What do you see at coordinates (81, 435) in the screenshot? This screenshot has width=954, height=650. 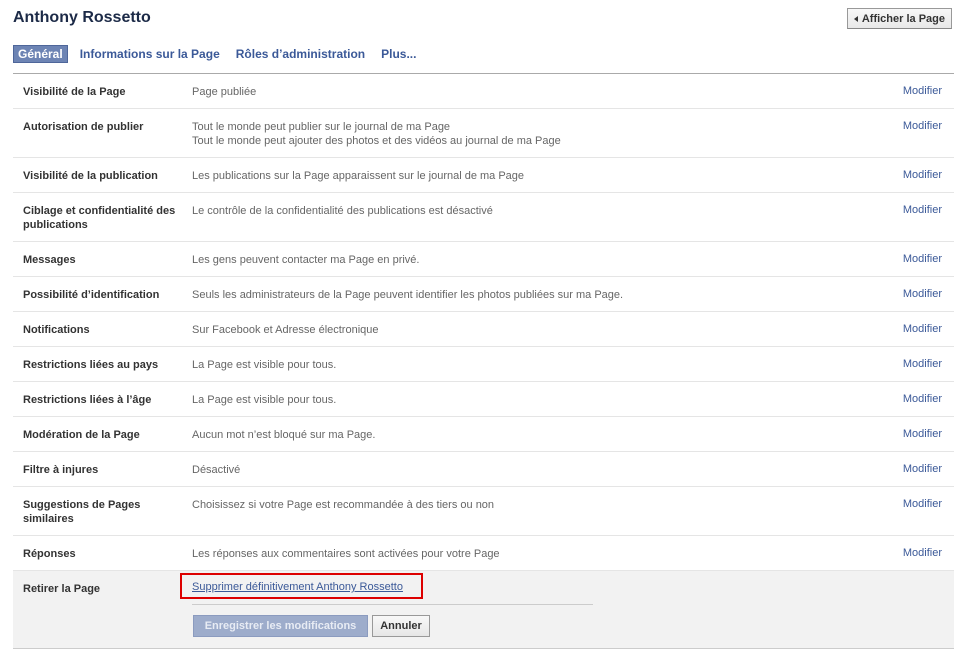 I see `row-label: Modération de la Page` at bounding box center [81, 435].